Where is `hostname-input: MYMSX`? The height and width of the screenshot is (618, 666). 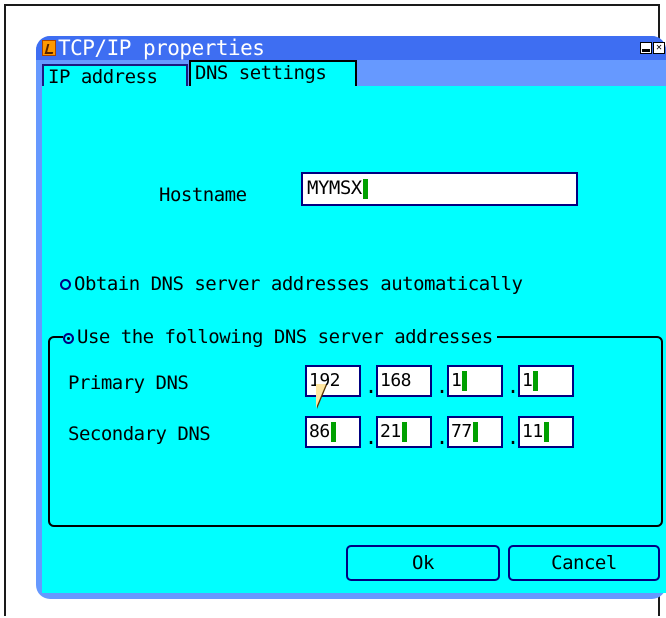
hostname-input: MYMSX is located at coordinates (439, 189).